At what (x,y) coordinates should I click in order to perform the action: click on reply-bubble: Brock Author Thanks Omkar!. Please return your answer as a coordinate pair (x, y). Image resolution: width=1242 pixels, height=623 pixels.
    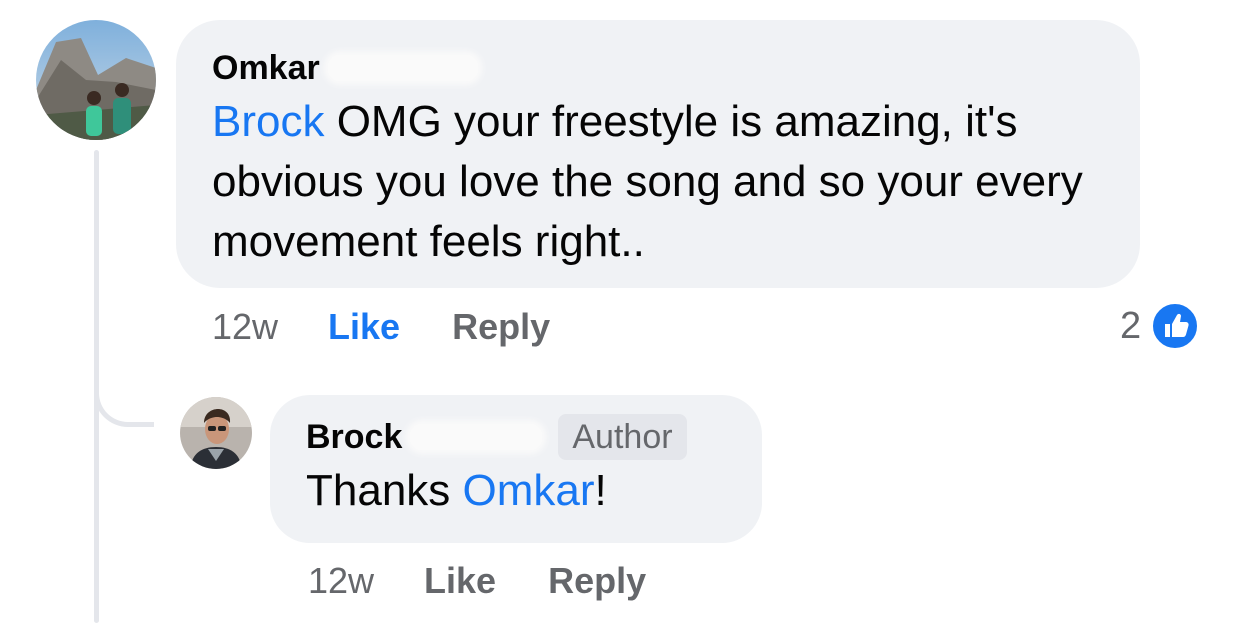
    Looking at the image, I should click on (516, 469).